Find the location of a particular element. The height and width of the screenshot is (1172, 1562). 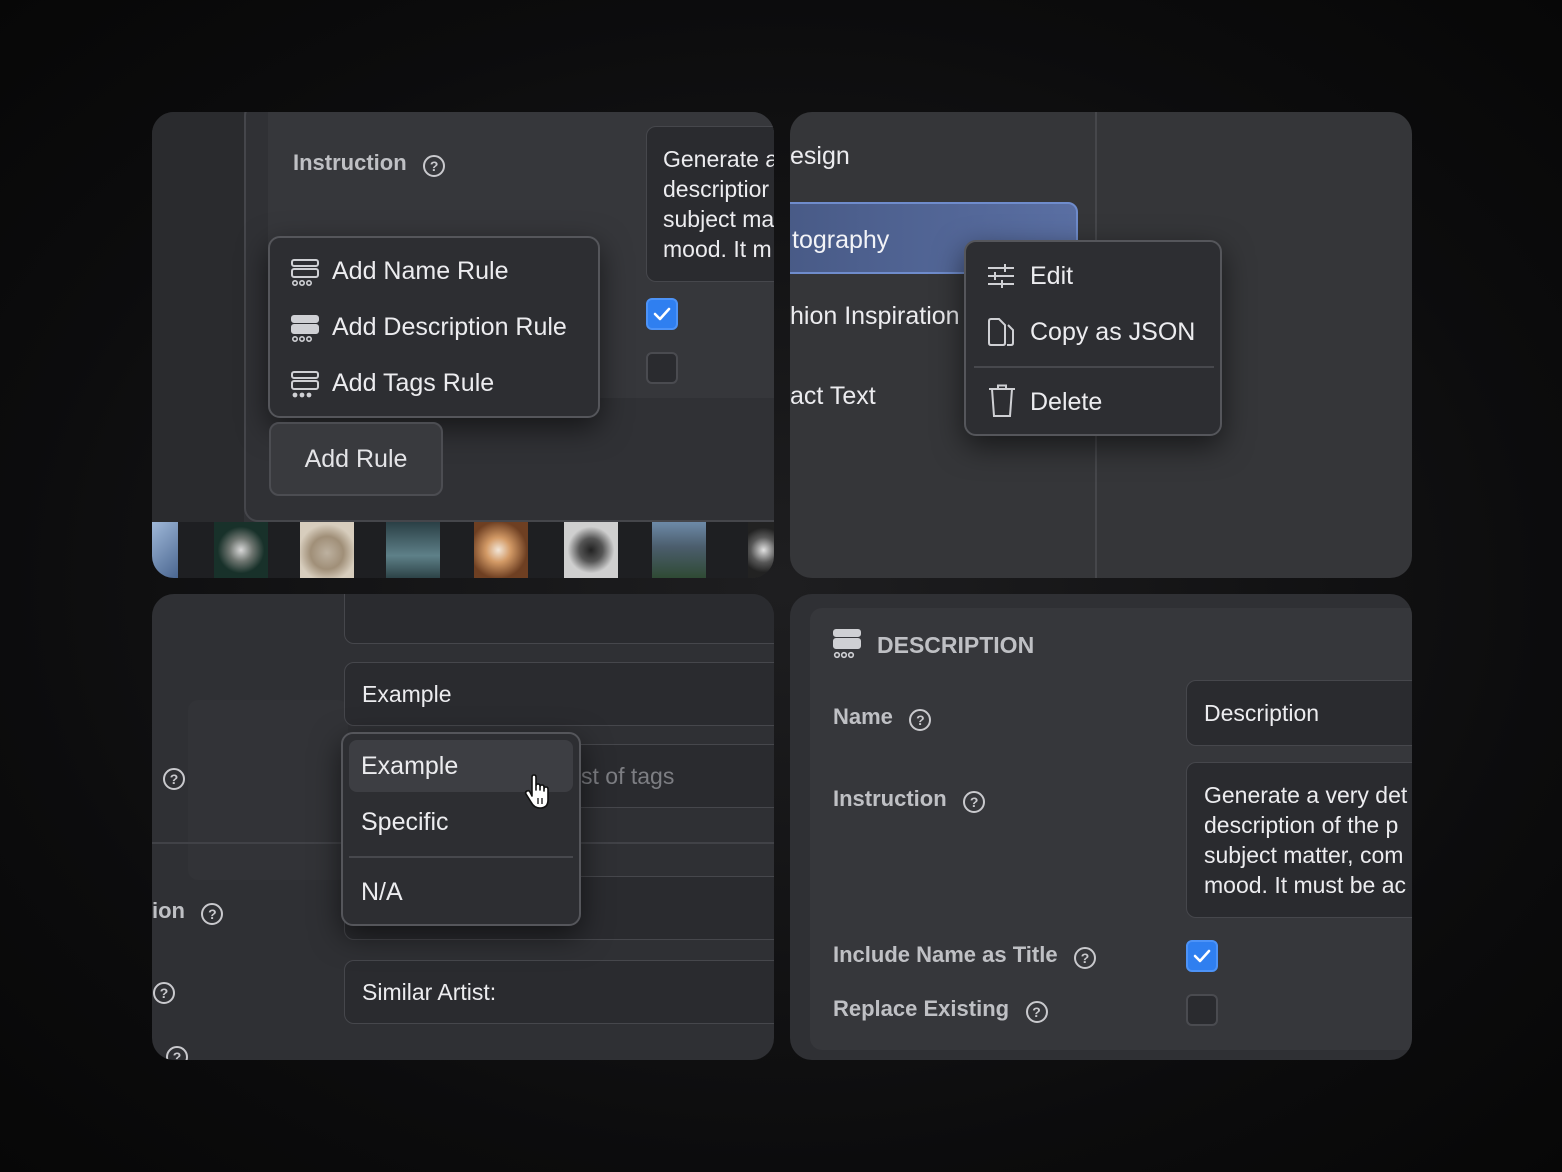

menu-item-label: Edit is located at coordinates (1052, 276).